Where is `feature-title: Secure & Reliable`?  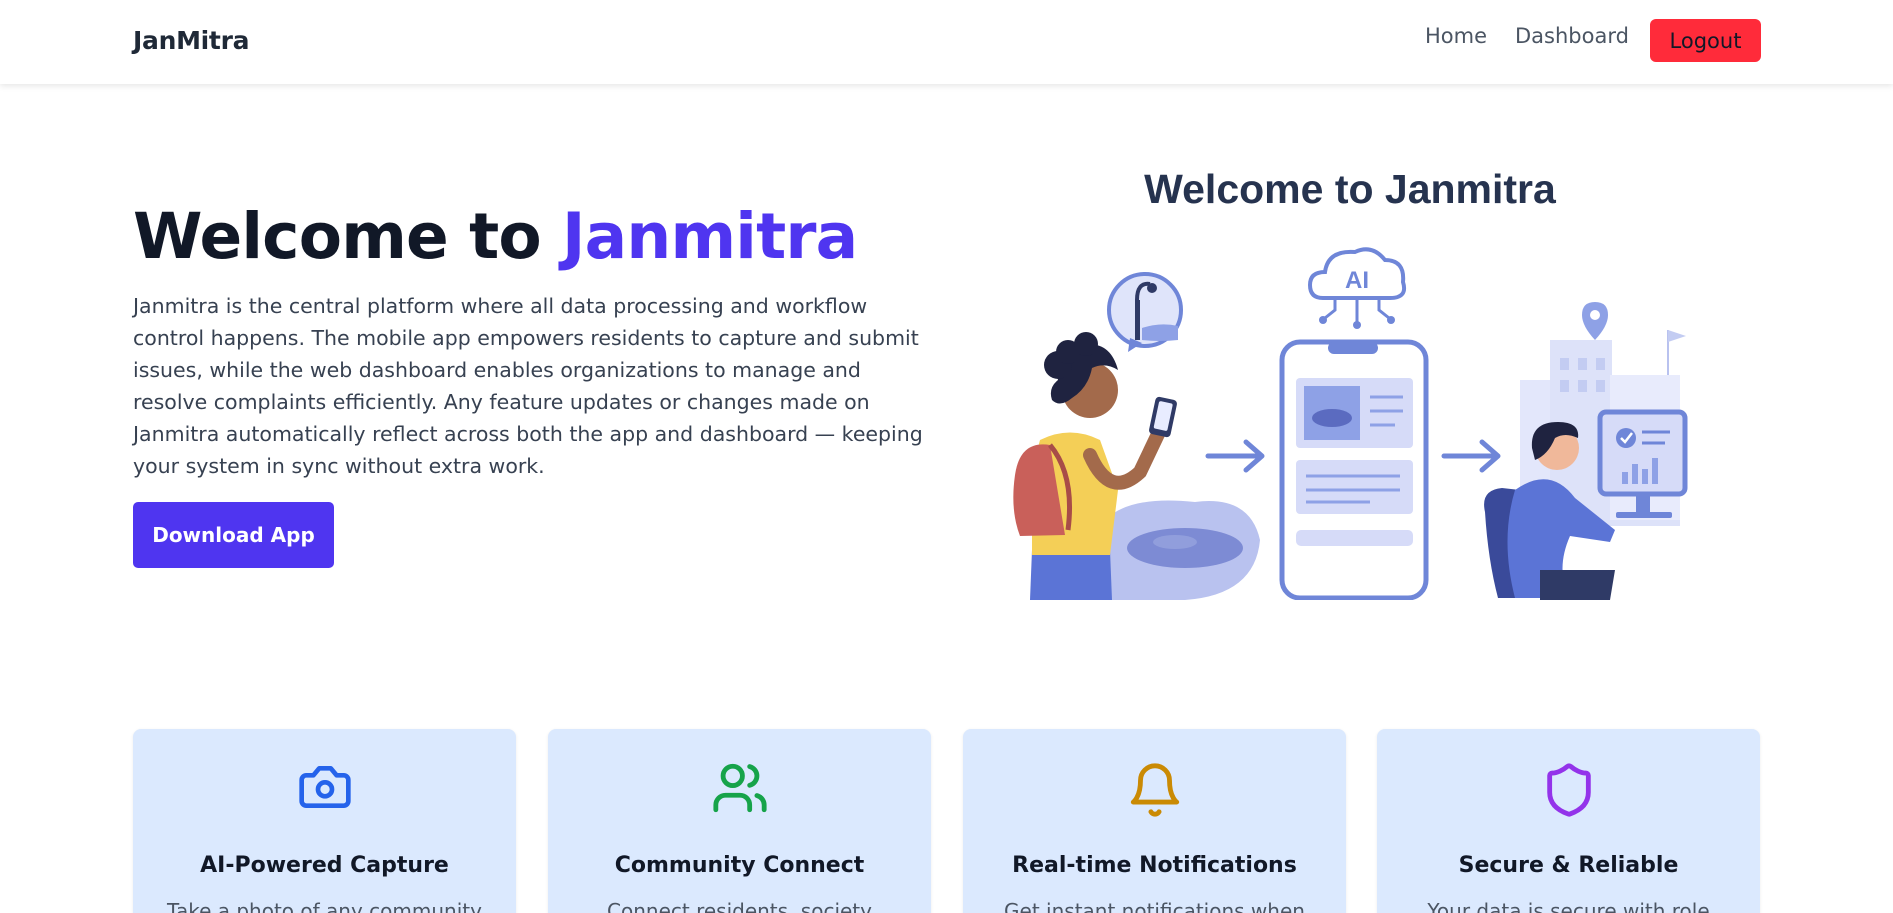 feature-title: Secure & Reliable is located at coordinates (1568, 865).